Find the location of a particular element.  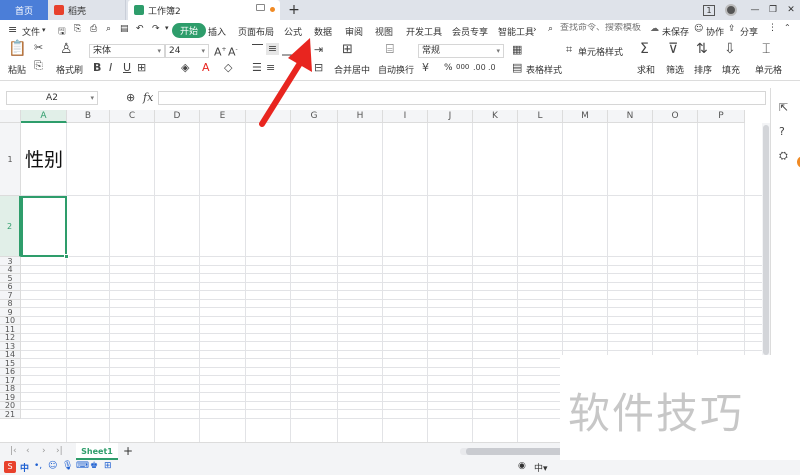

quick-print-icon: ⎙ is located at coordinates (93, 29).